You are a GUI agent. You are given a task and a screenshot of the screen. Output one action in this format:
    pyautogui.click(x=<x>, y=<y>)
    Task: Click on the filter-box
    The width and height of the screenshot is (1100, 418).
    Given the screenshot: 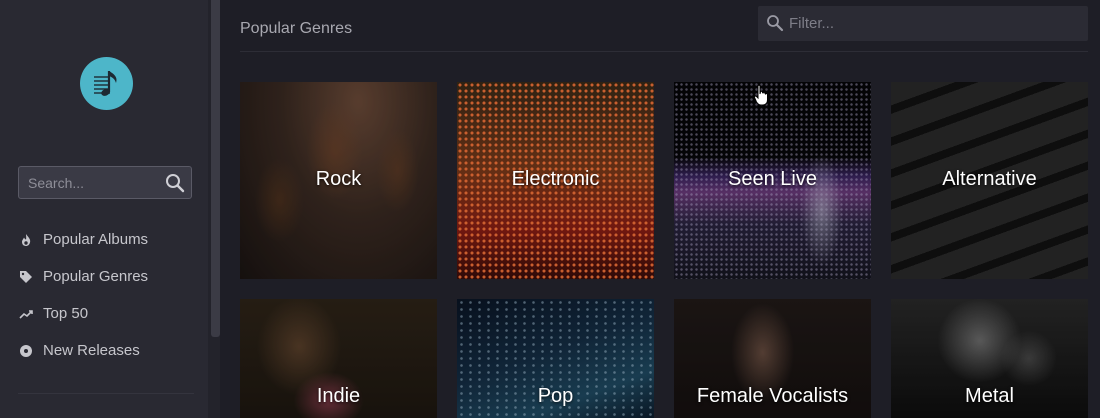 What is the action you would take?
    pyautogui.click(x=923, y=23)
    